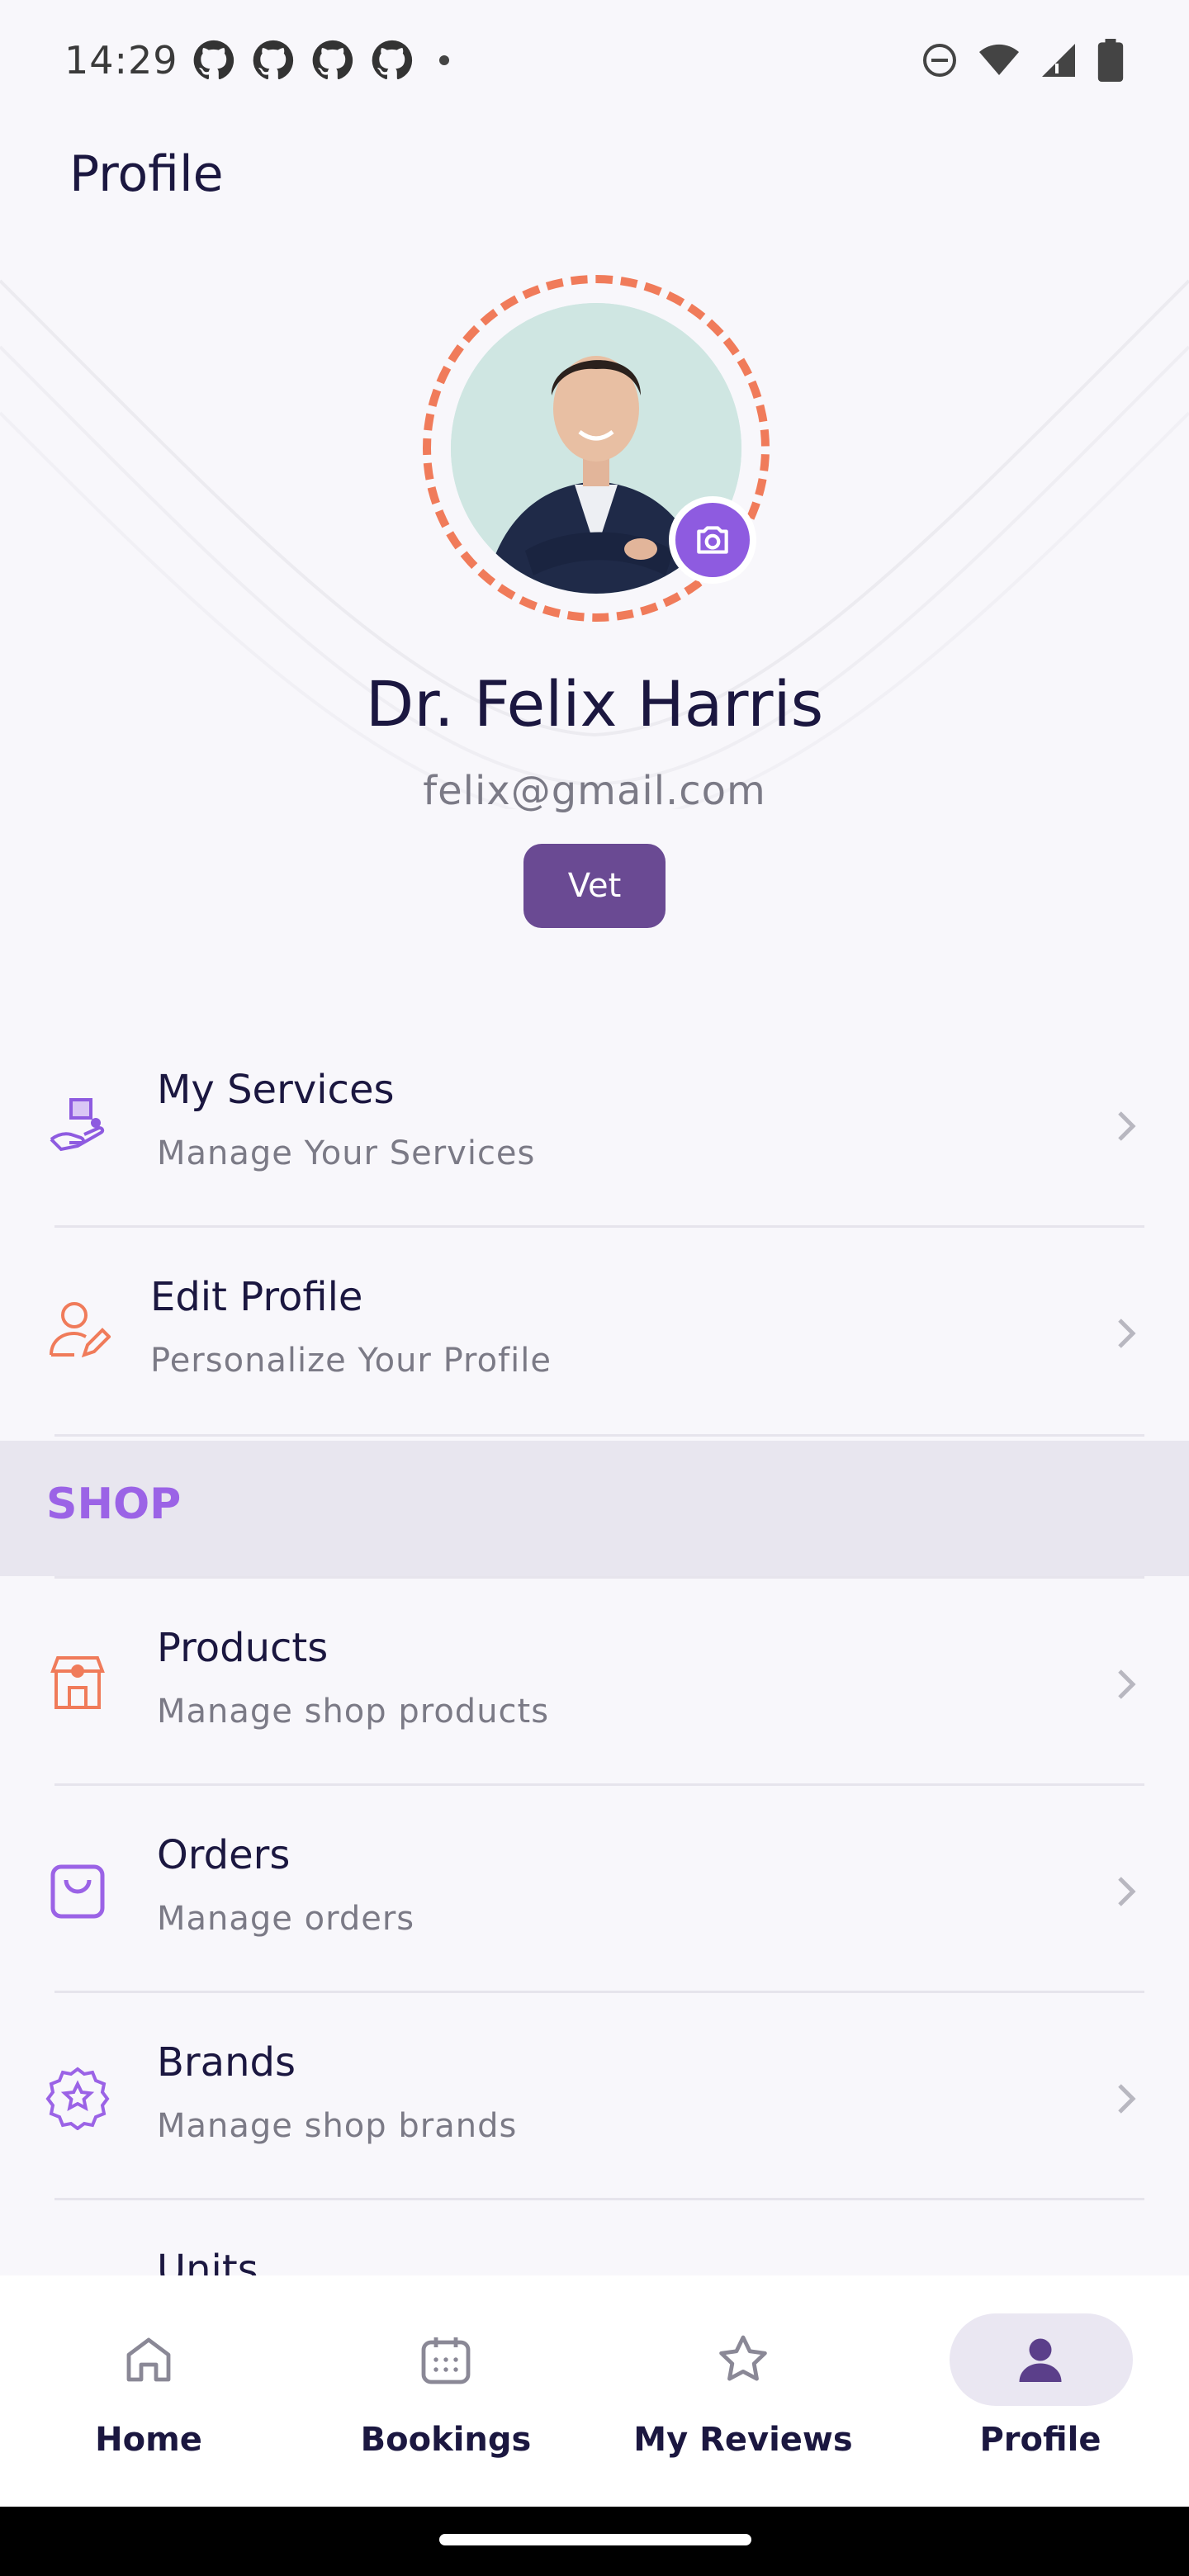 This screenshot has height=2576, width=1189. I want to click on menu-item-products: Products Manage shop products, so click(594, 1683).